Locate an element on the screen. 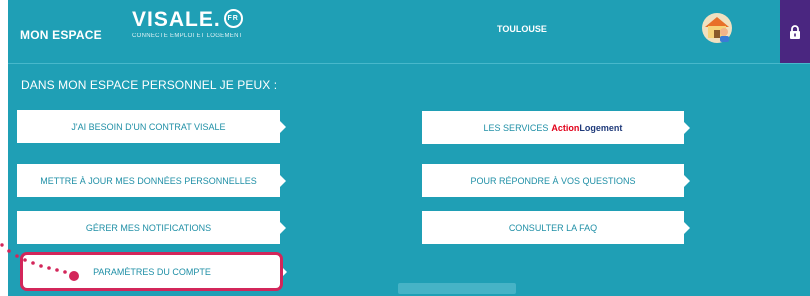 The width and height of the screenshot is (810, 296). city-label: TOULOUSE is located at coordinates (522, 29).